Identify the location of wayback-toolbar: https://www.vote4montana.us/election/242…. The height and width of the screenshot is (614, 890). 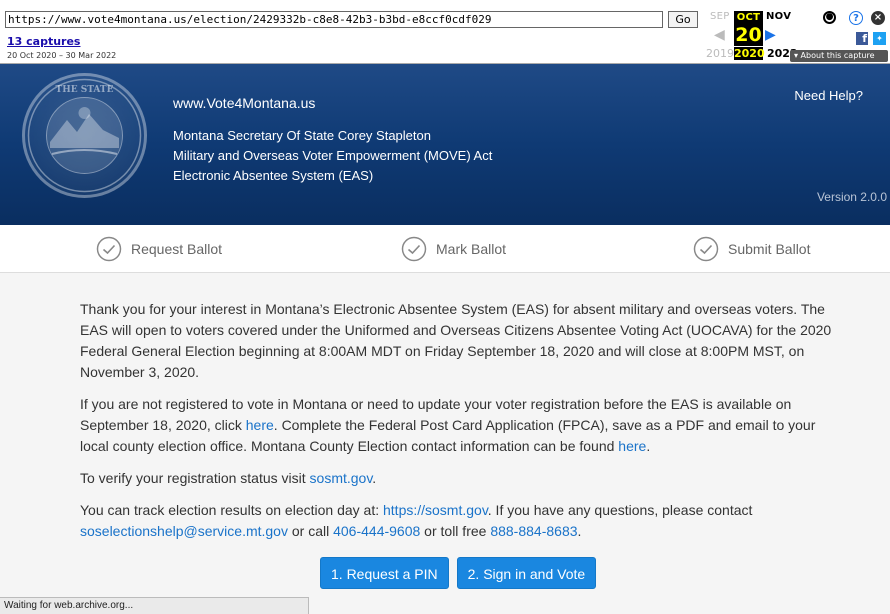
(445, 32).